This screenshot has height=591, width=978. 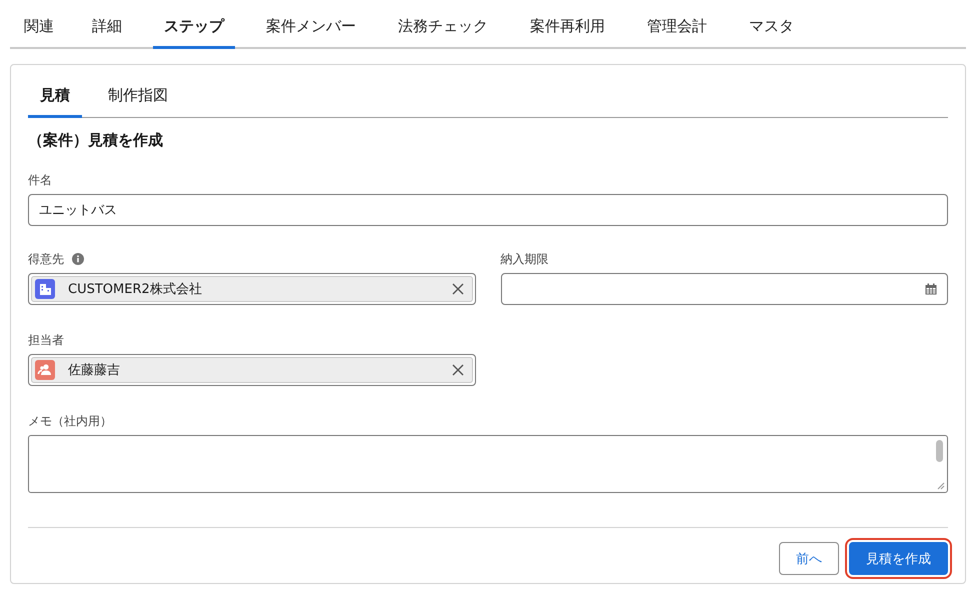 I want to click on info-icon, so click(x=78, y=259).